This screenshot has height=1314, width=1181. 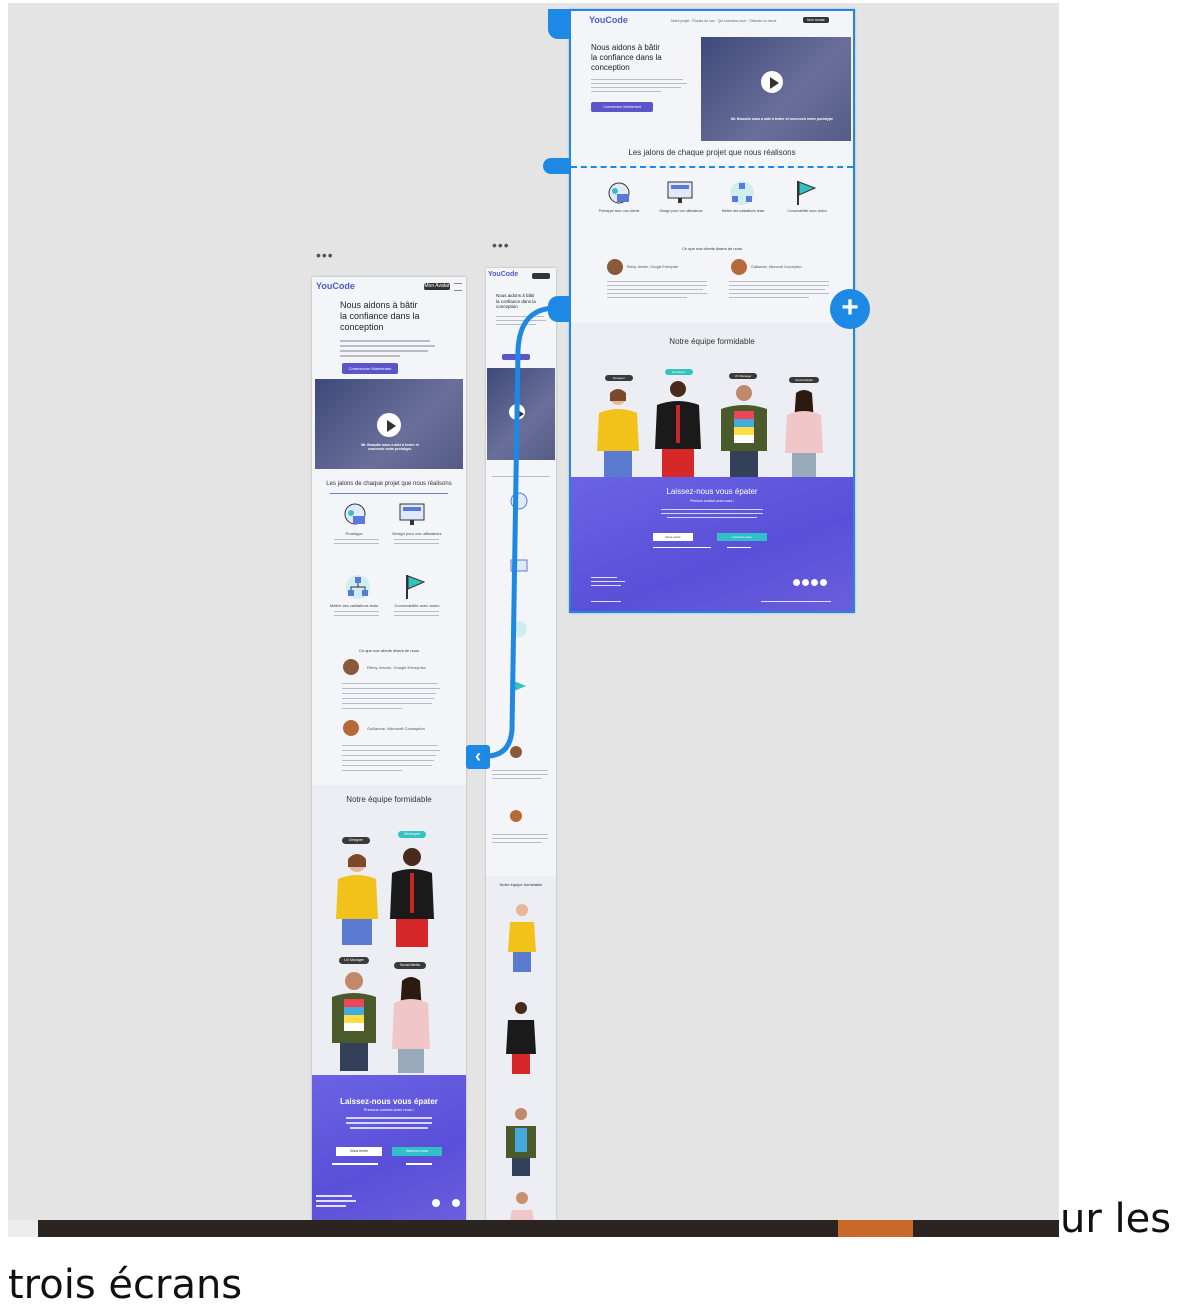 What do you see at coordinates (478, 757) in the screenshot?
I see `back-arrow-icon: ‹` at bounding box center [478, 757].